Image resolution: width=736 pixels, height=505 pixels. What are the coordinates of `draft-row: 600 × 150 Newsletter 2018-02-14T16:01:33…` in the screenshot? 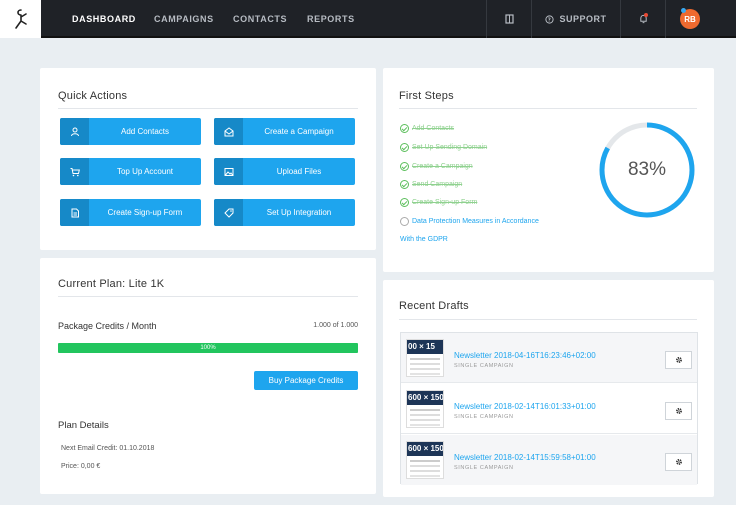 It's located at (549, 409).